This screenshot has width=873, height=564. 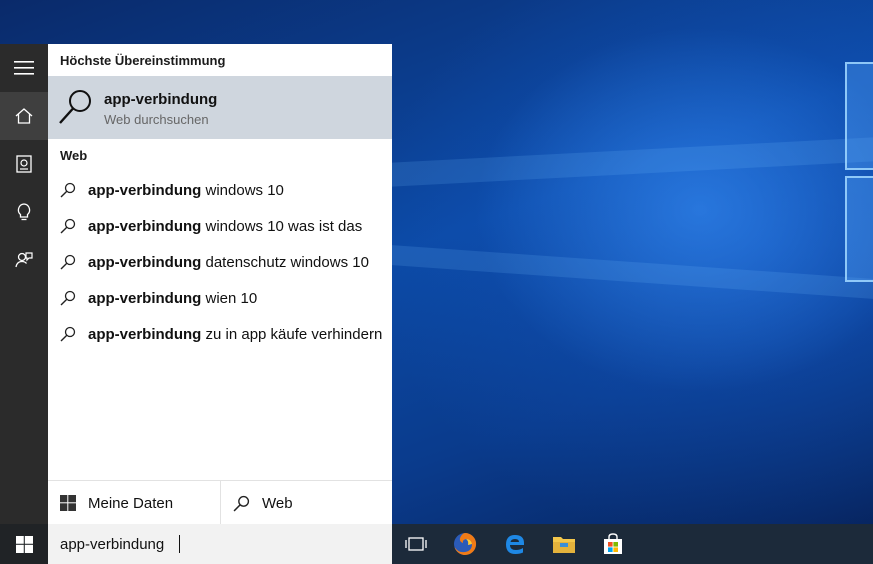 I want to click on notebook-icon, so click(x=24, y=164).